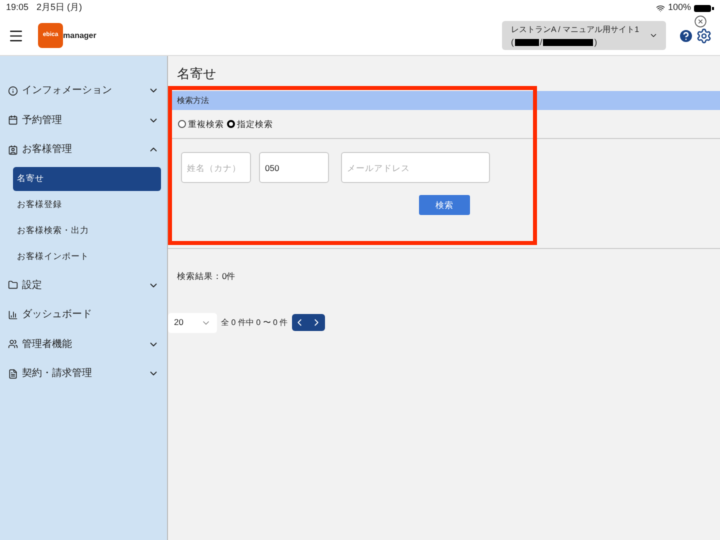 The image size is (720, 540). What do you see at coordinates (704, 8) in the screenshot?
I see `battery-icon` at bounding box center [704, 8].